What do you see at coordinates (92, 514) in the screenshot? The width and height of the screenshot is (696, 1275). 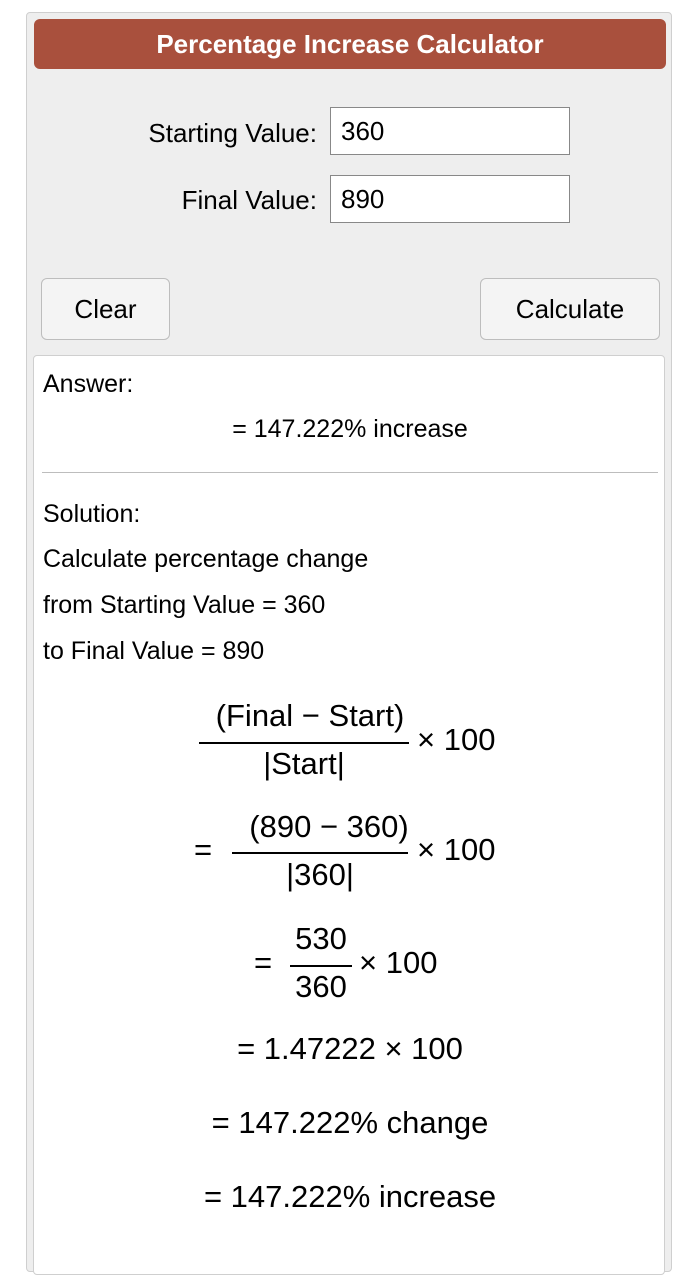 I see `solution-heading: Solution:` at bounding box center [92, 514].